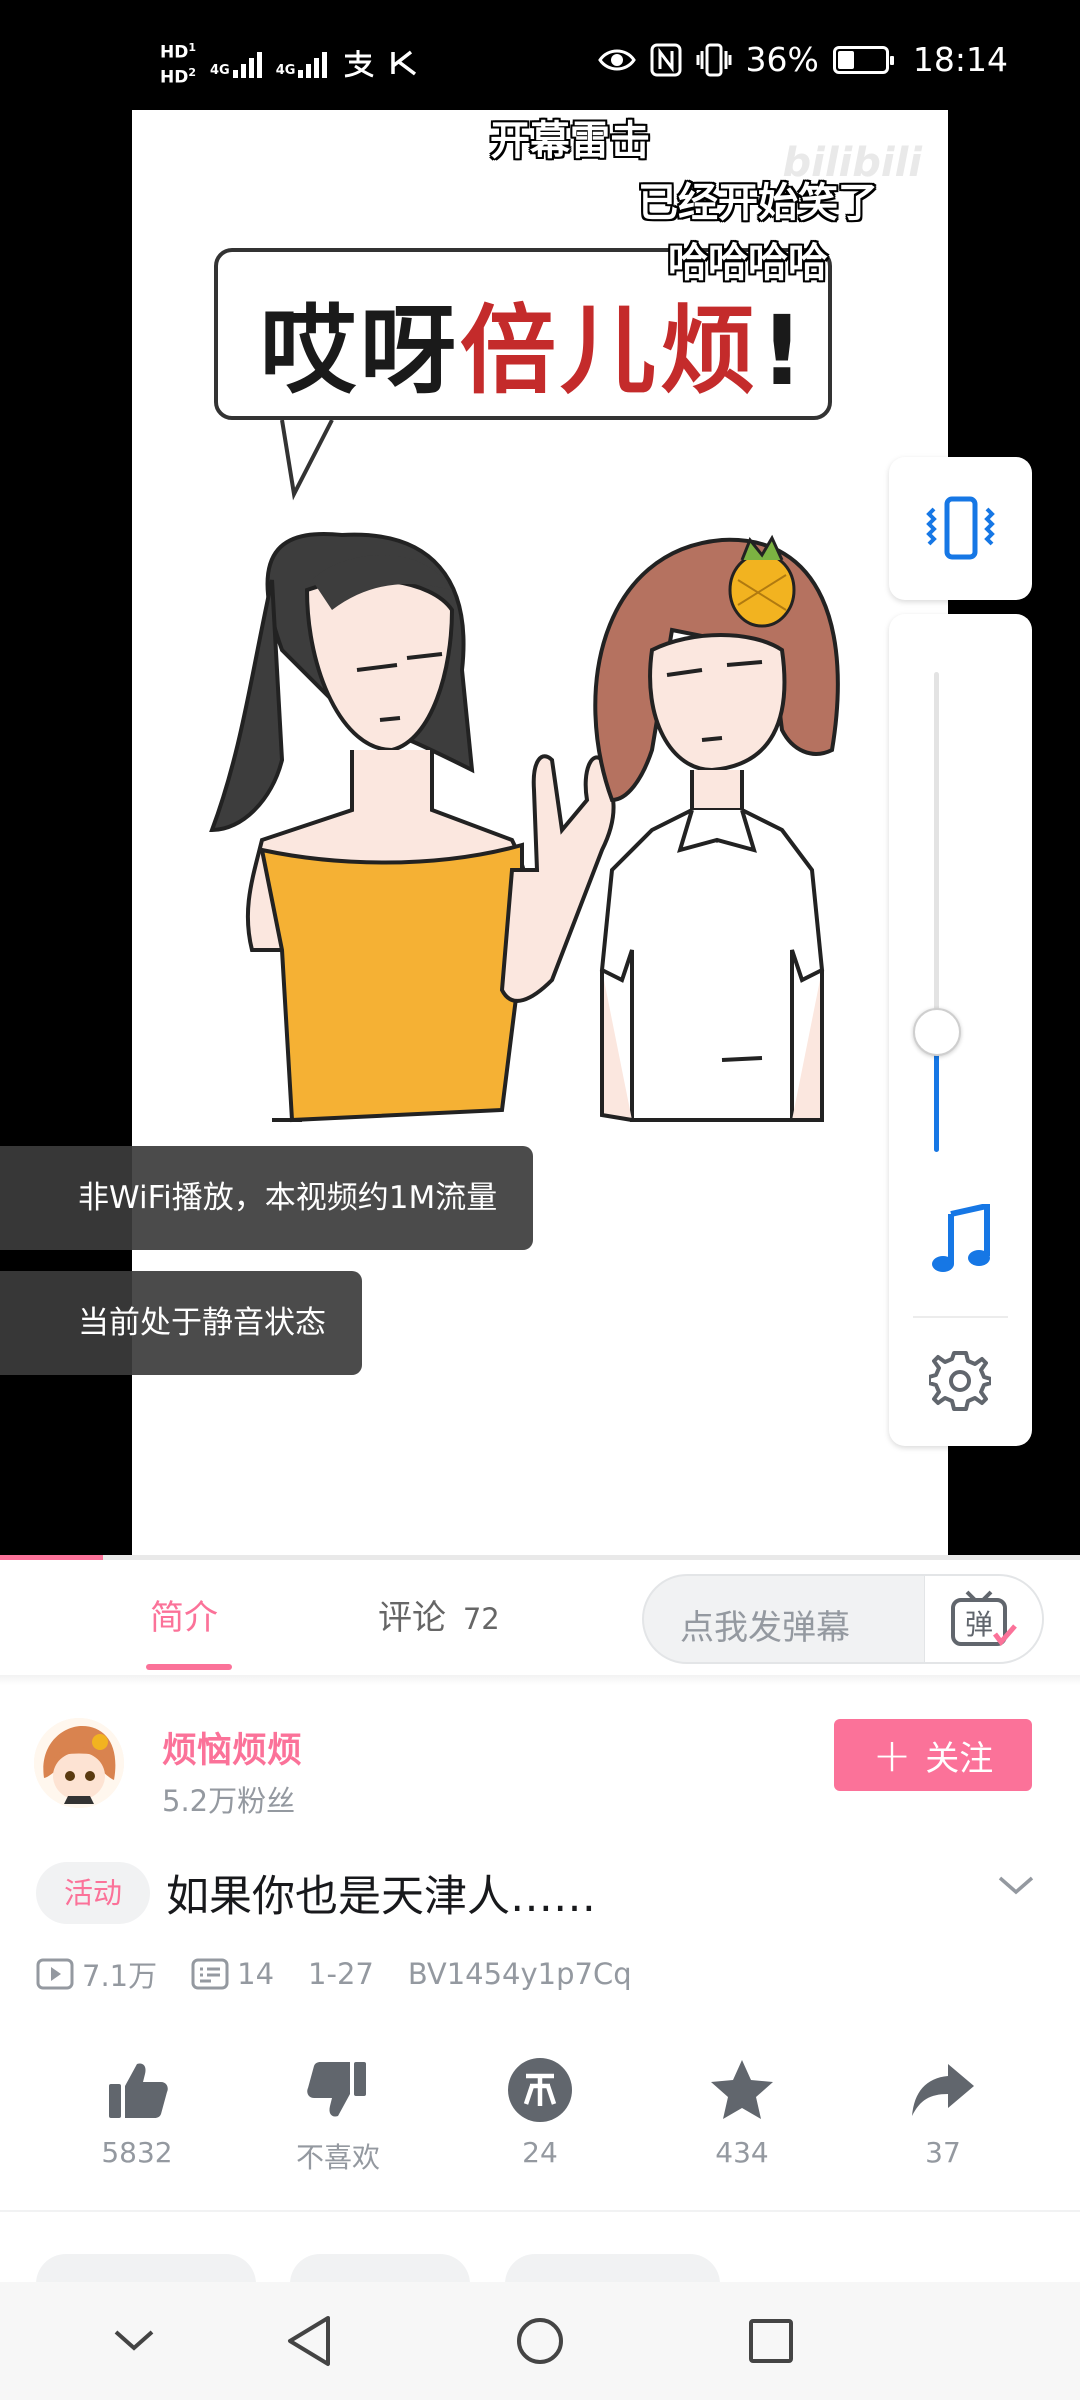 The width and height of the screenshot is (1080, 2400). What do you see at coordinates (540, 55) in the screenshot?
I see `status-bar: HD1 HD2 4G 4G 36% 18:14` at bounding box center [540, 55].